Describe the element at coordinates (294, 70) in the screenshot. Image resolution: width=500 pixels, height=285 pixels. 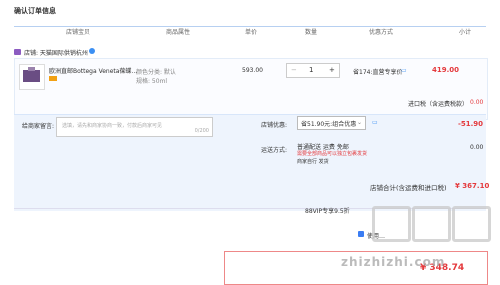
I see `minus-icon: −` at that location.